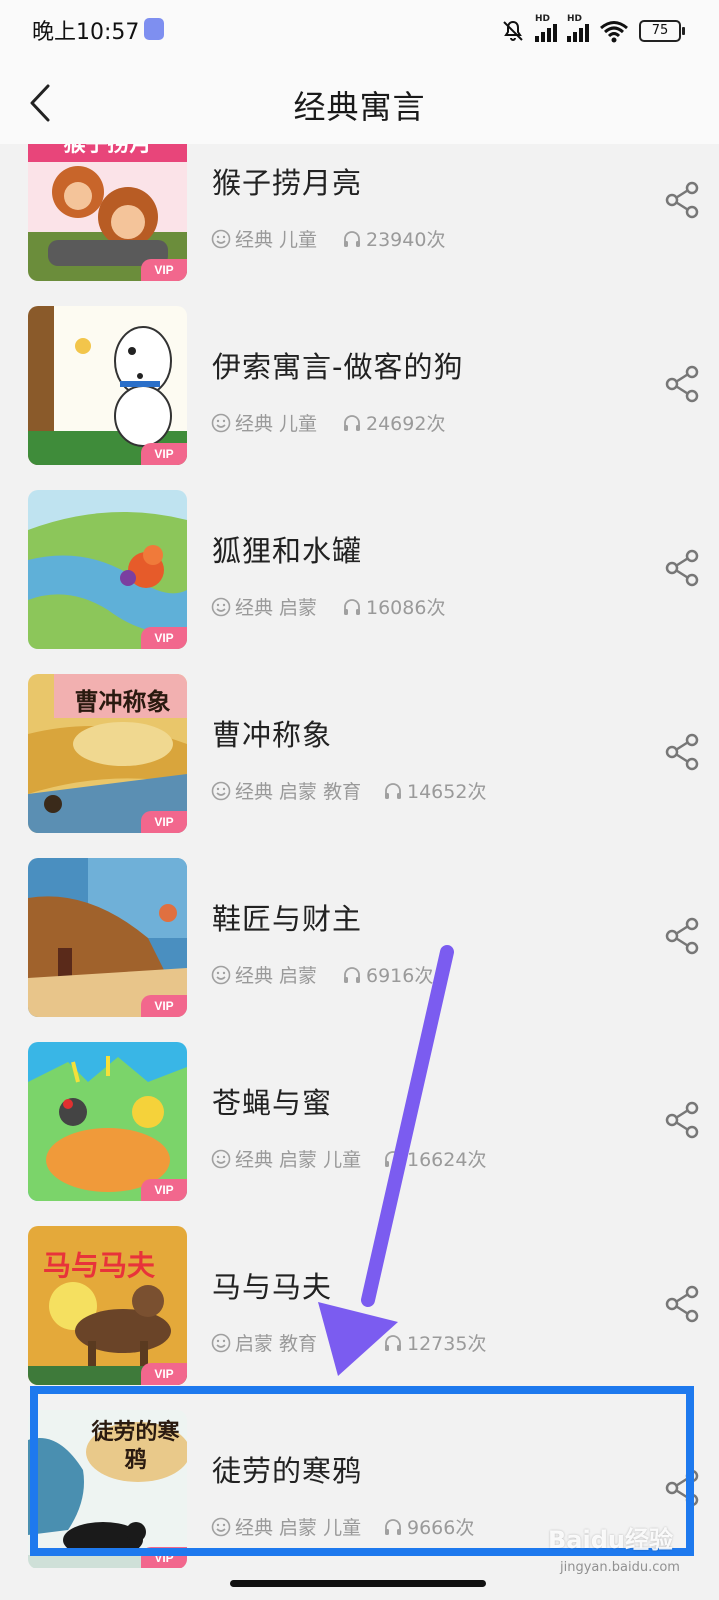  What do you see at coordinates (287, 1471) in the screenshot?
I see `item-title: 徒劳的寒鸦` at bounding box center [287, 1471].